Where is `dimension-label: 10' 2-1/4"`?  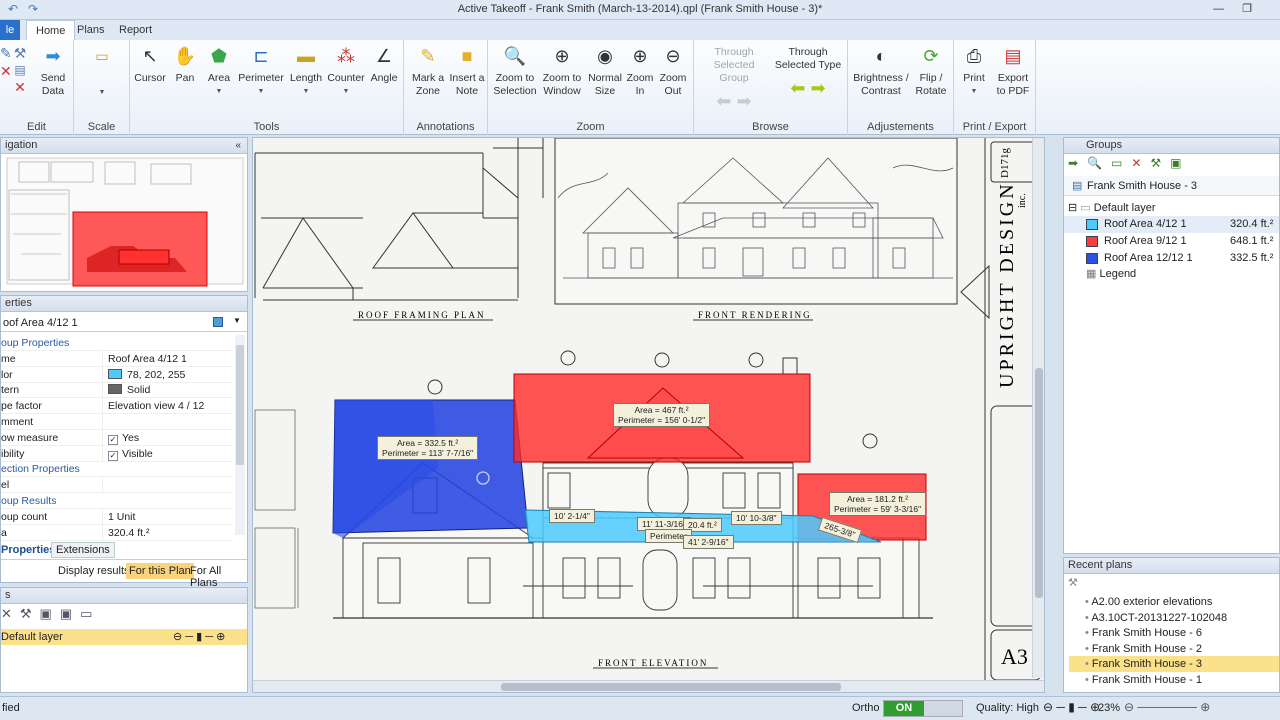 dimension-label: 10' 2-1/4" is located at coordinates (572, 516).